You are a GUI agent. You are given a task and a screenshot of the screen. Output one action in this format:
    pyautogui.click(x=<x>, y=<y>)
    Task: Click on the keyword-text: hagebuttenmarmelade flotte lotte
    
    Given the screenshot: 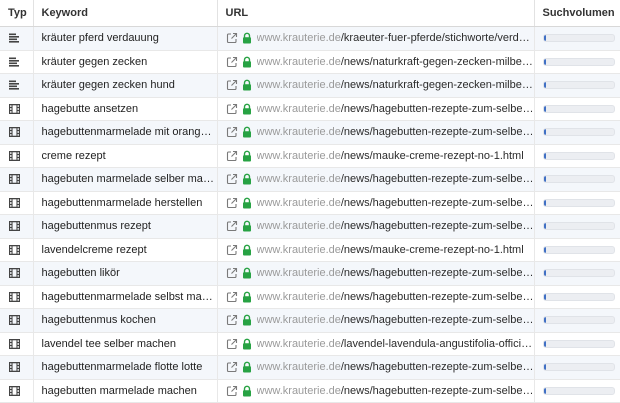 What is the action you would take?
    pyautogui.click(x=122, y=367)
    